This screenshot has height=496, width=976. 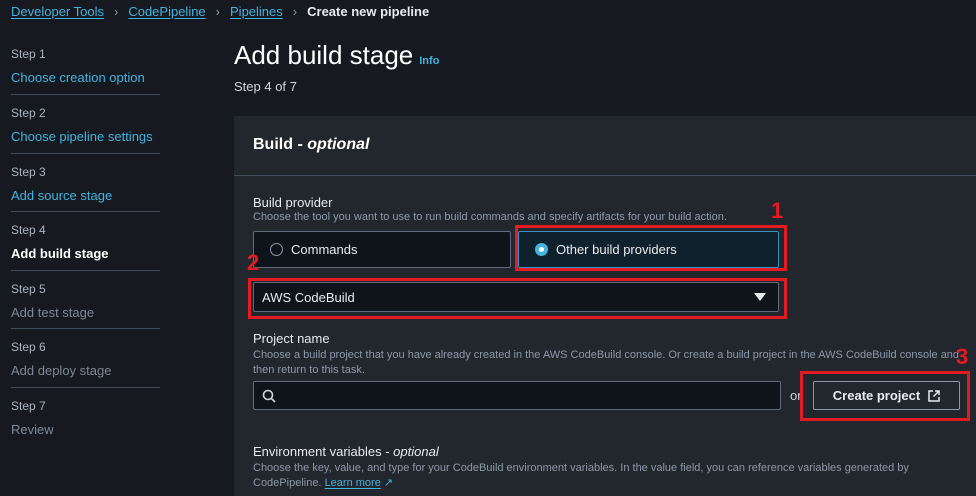 I want to click on info-link: Info, so click(x=429, y=61).